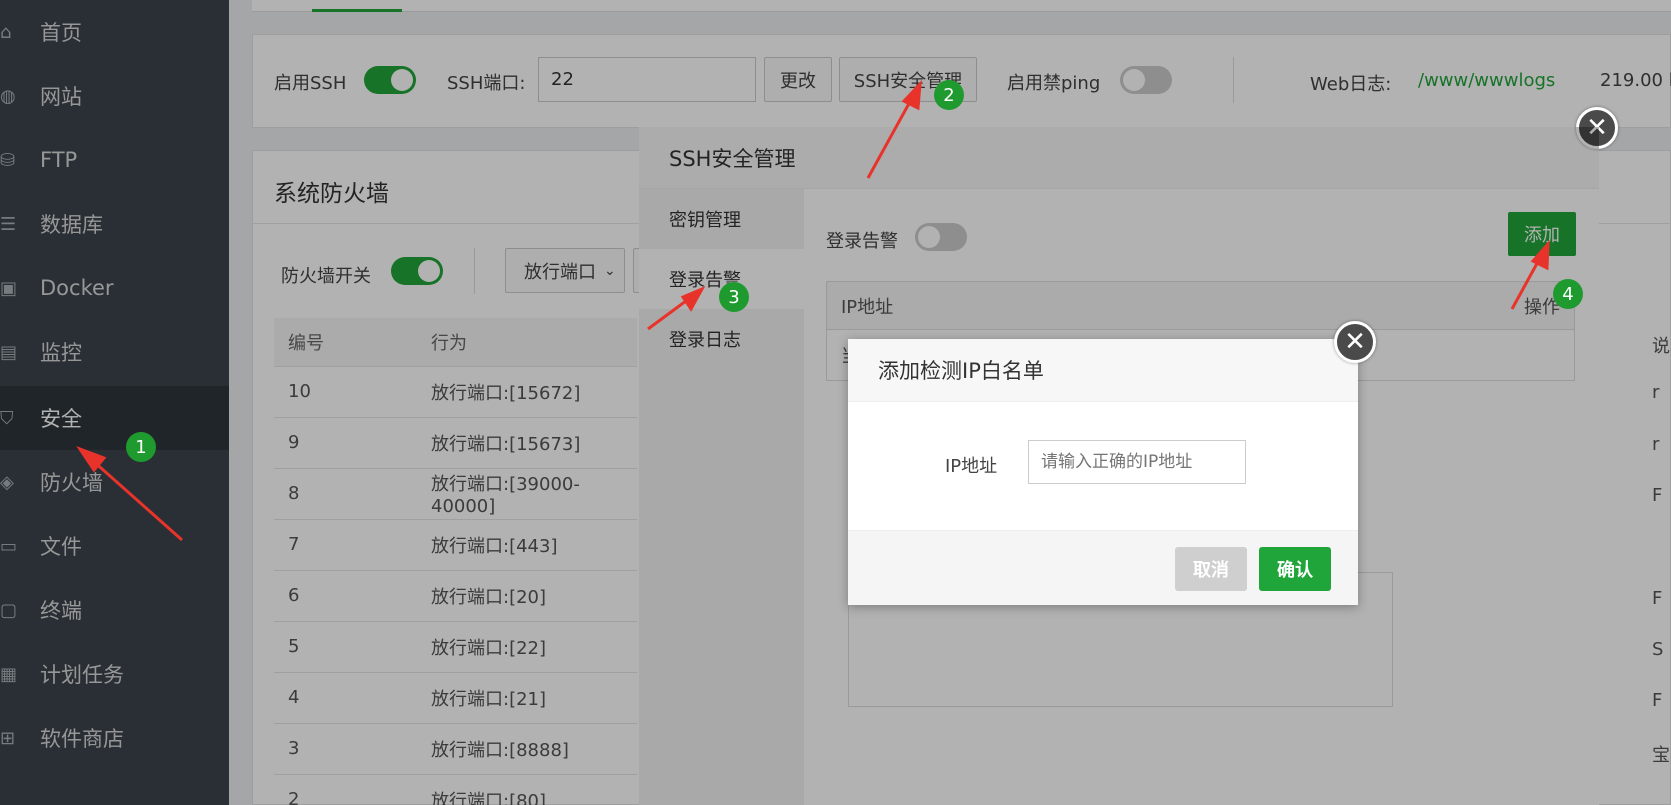 The width and height of the screenshot is (1671, 805). I want to click on annotation-badge-1: 1, so click(141, 447).